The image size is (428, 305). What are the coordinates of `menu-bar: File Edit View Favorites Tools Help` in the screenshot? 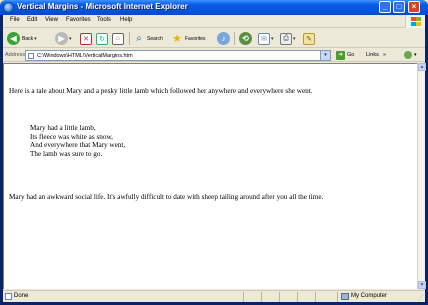 It's located at (214, 21).